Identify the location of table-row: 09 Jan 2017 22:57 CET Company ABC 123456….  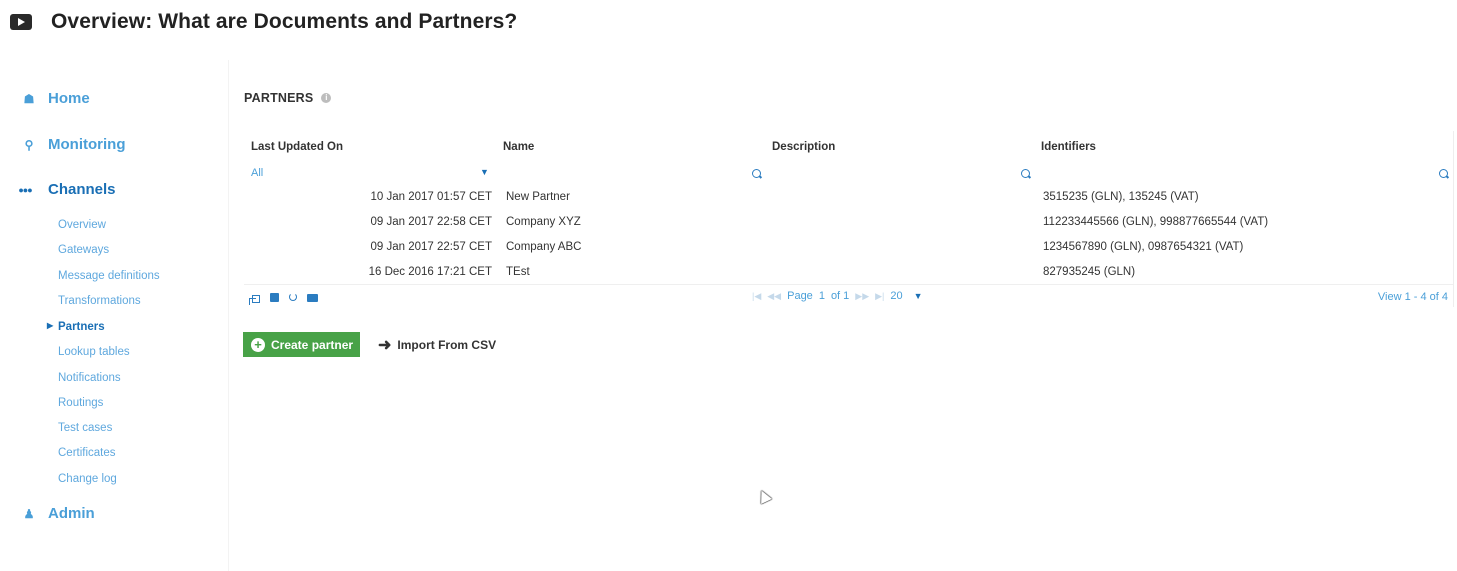
(848, 252).